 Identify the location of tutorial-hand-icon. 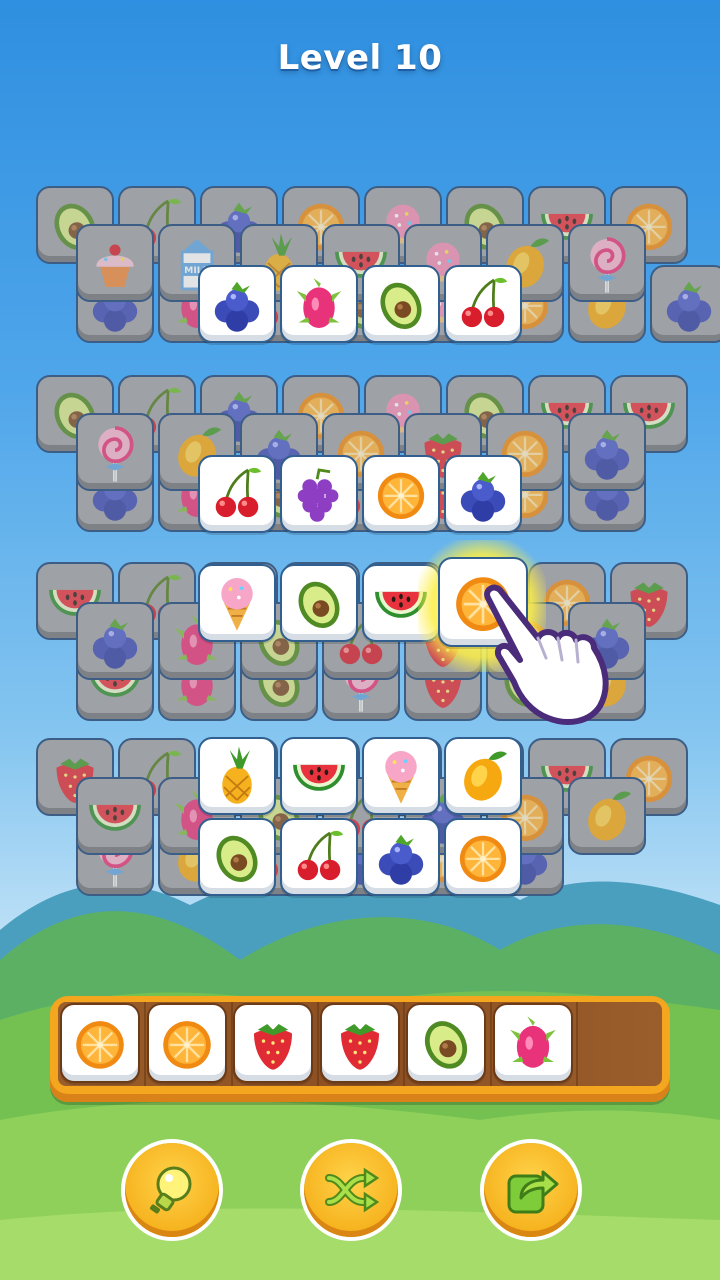
(546, 655).